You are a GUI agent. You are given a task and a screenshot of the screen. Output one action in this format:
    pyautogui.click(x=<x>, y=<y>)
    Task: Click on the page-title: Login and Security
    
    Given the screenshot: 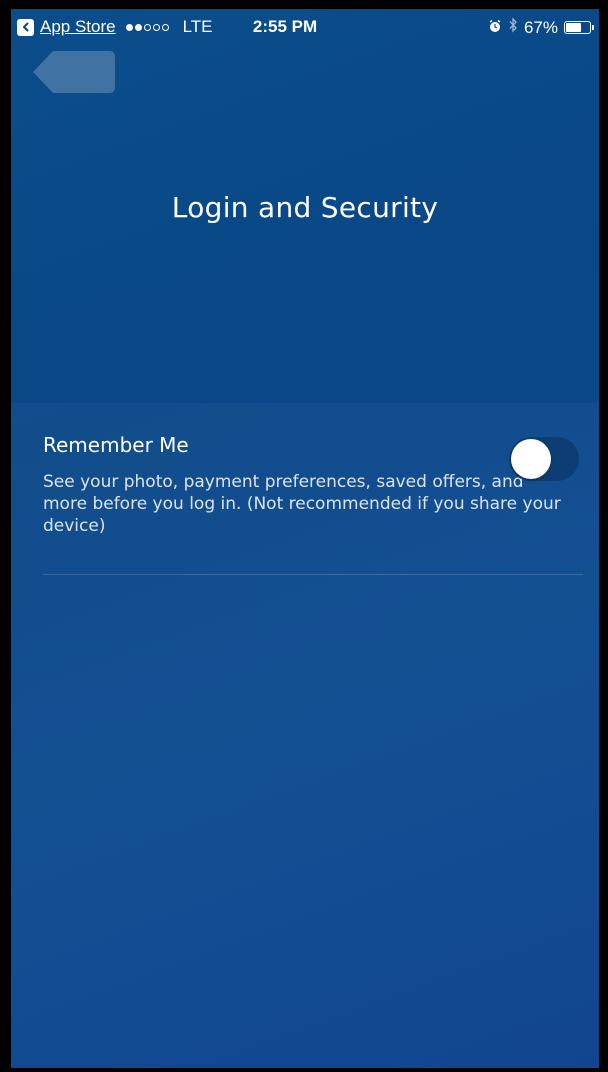 What is the action you would take?
    pyautogui.click(x=305, y=207)
    